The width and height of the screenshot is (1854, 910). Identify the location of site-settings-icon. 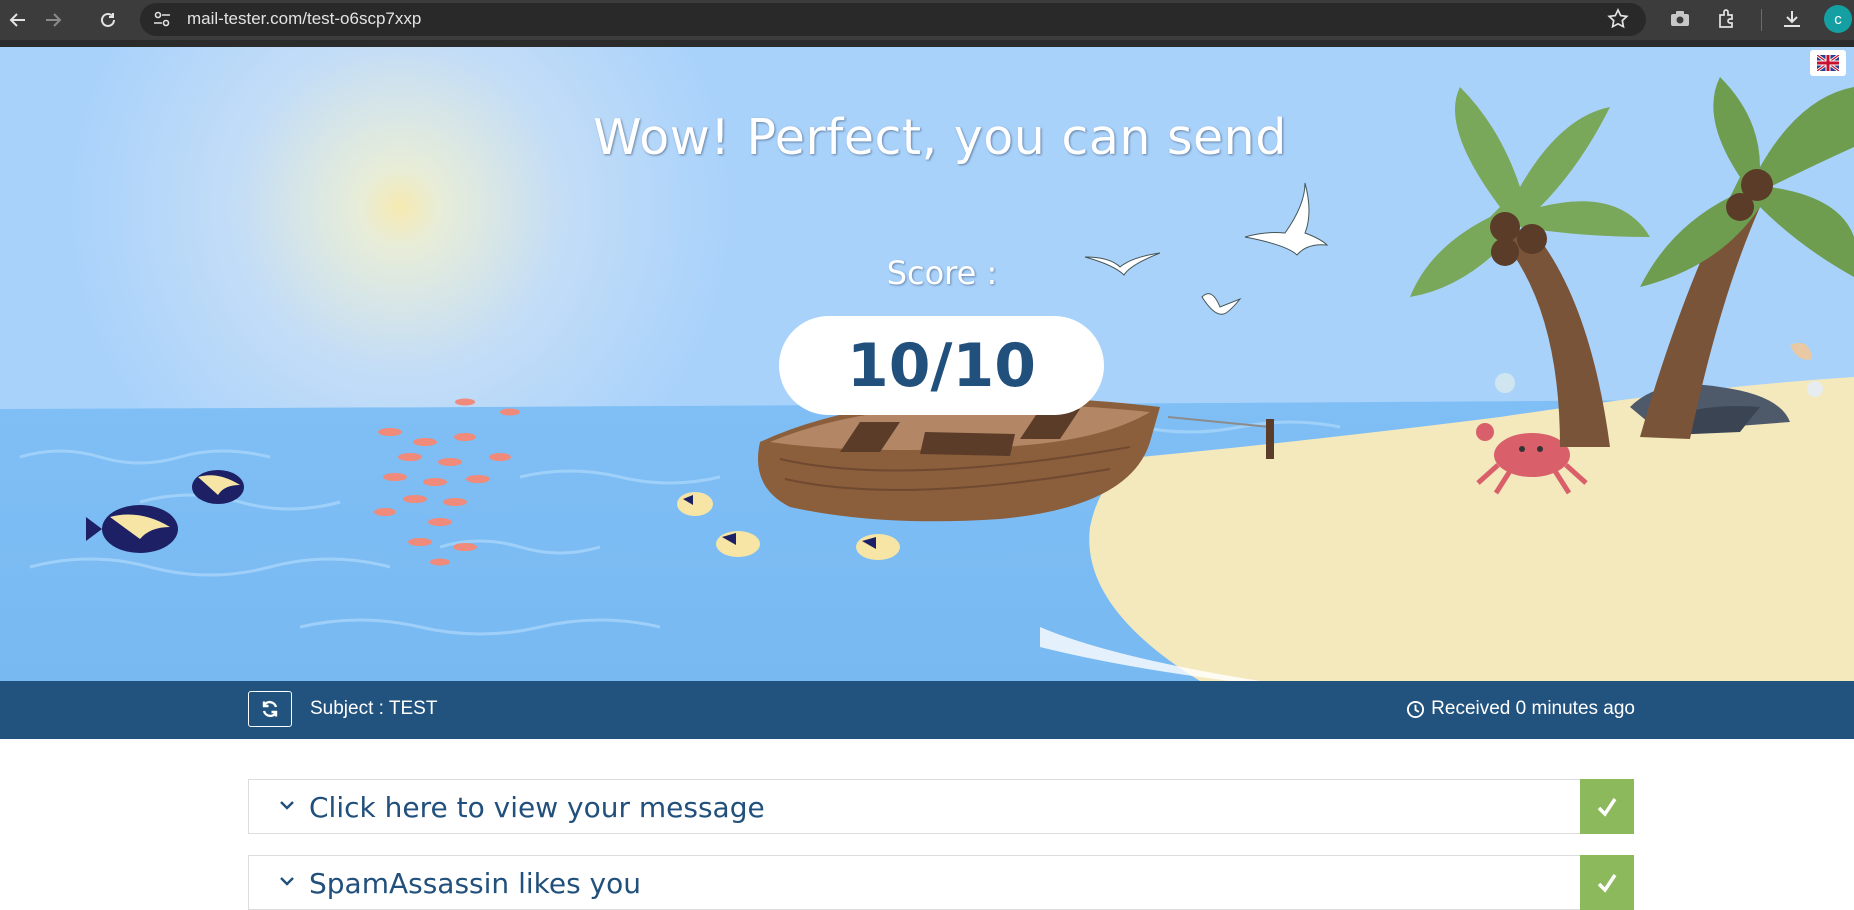
(162, 21).